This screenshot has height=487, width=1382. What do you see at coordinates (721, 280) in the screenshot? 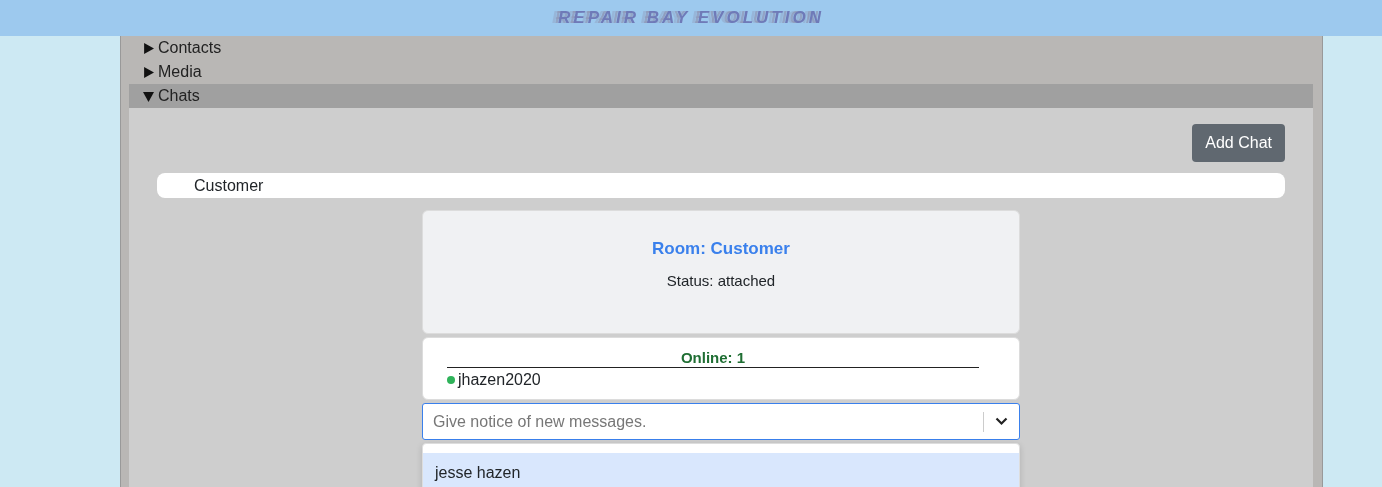
I see `room-status: Status: attached` at bounding box center [721, 280].